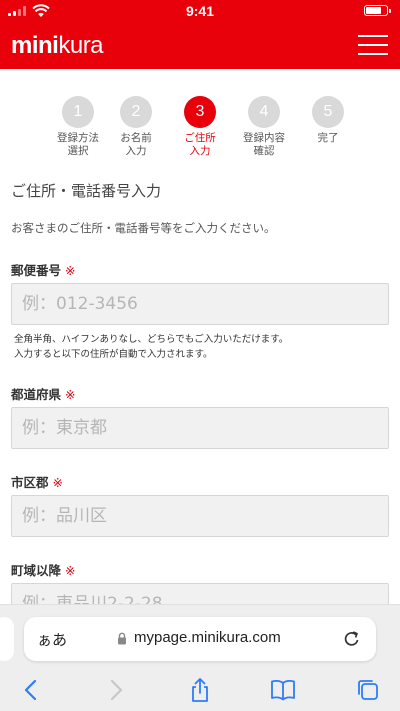  What do you see at coordinates (7, 639) in the screenshot?
I see `previous-tab-peek` at bounding box center [7, 639].